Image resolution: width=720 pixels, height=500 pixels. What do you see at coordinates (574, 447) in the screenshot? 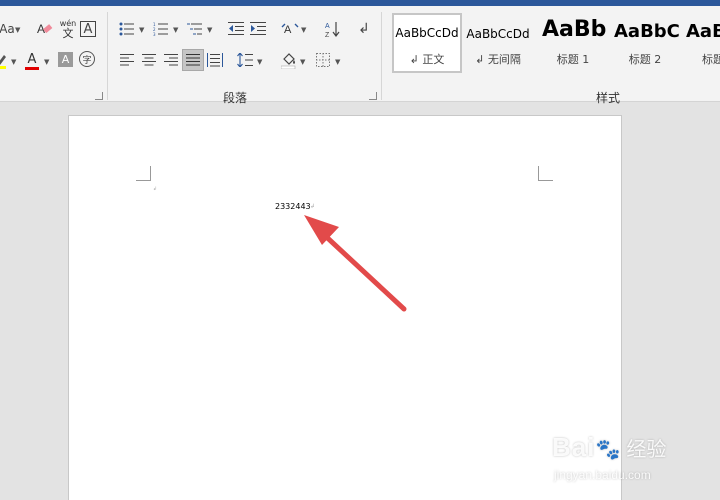
I see `watermark-brand: Bai` at bounding box center [574, 447].